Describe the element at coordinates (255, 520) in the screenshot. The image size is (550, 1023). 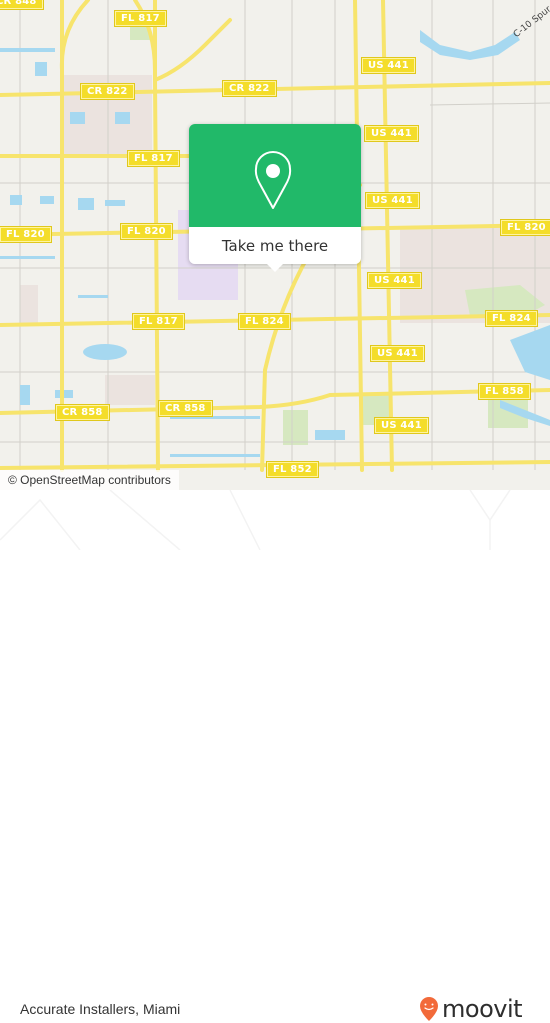
I see `footer-pattern` at that location.